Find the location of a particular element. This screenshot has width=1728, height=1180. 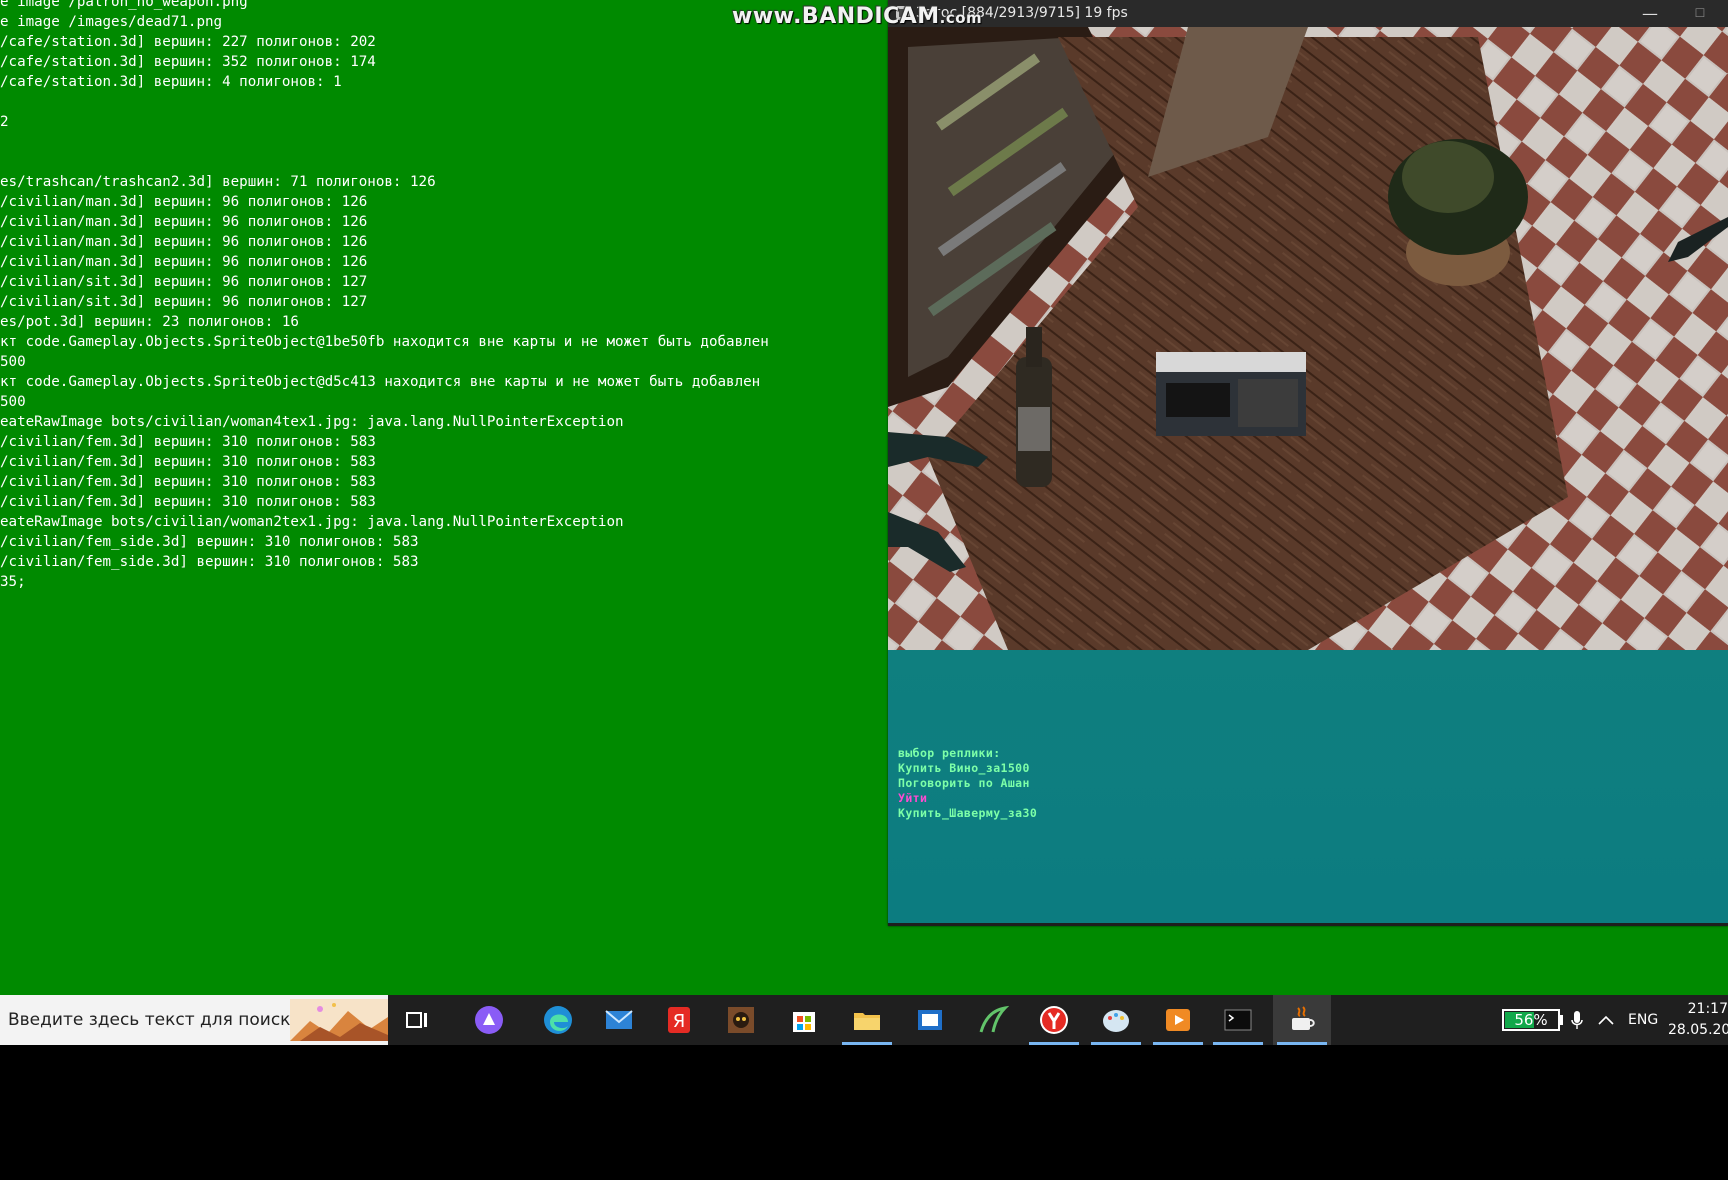

alice-icon is located at coordinates (489, 1020).